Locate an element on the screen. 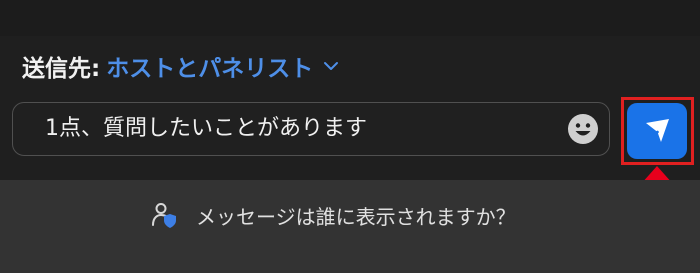  recipient-selector: 送信先: ホストとパネリスト is located at coordinates (181, 66).